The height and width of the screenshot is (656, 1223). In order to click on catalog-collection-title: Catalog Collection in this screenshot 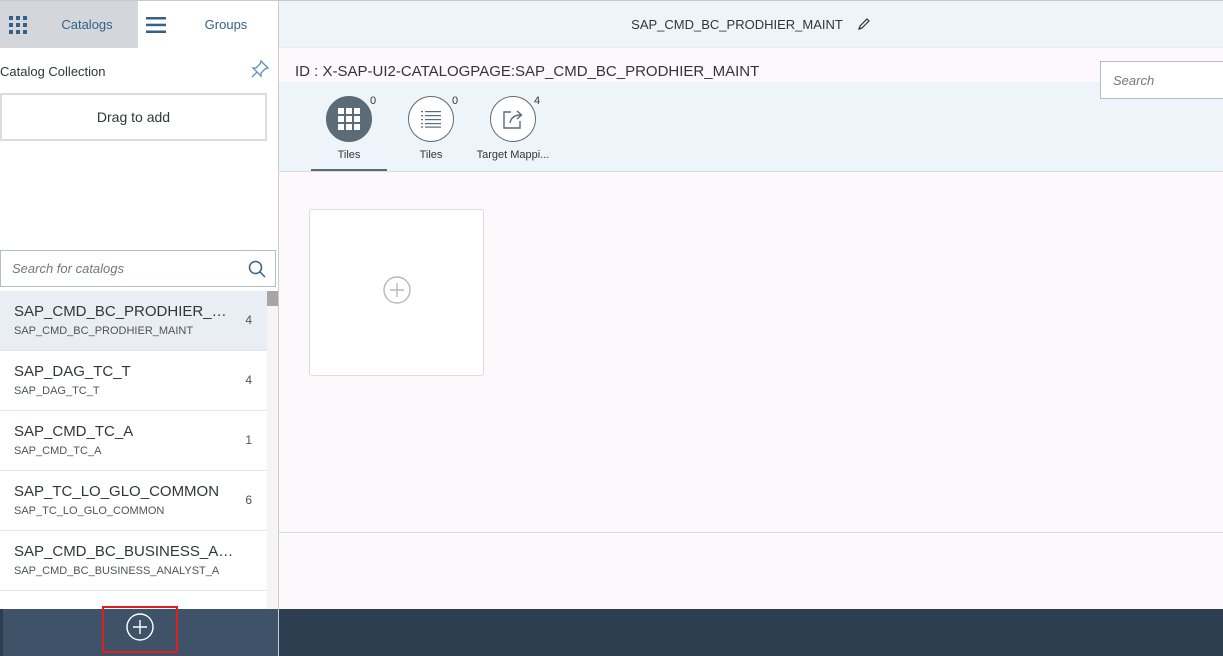, I will do `click(53, 71)`.